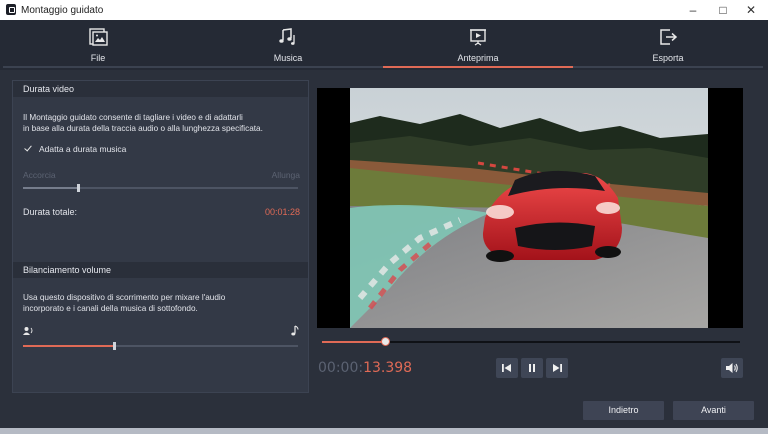  I want to click on pause-icon, so click(532, 368).